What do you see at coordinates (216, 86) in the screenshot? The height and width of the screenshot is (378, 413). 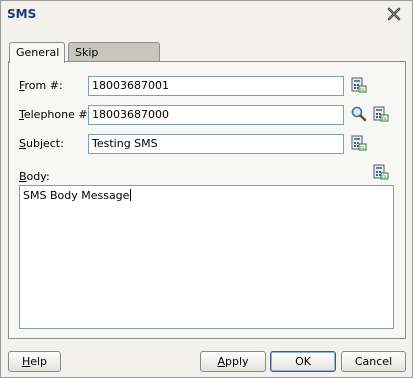 I see `from-field: 18003687001` at bounding box center [216, 86].